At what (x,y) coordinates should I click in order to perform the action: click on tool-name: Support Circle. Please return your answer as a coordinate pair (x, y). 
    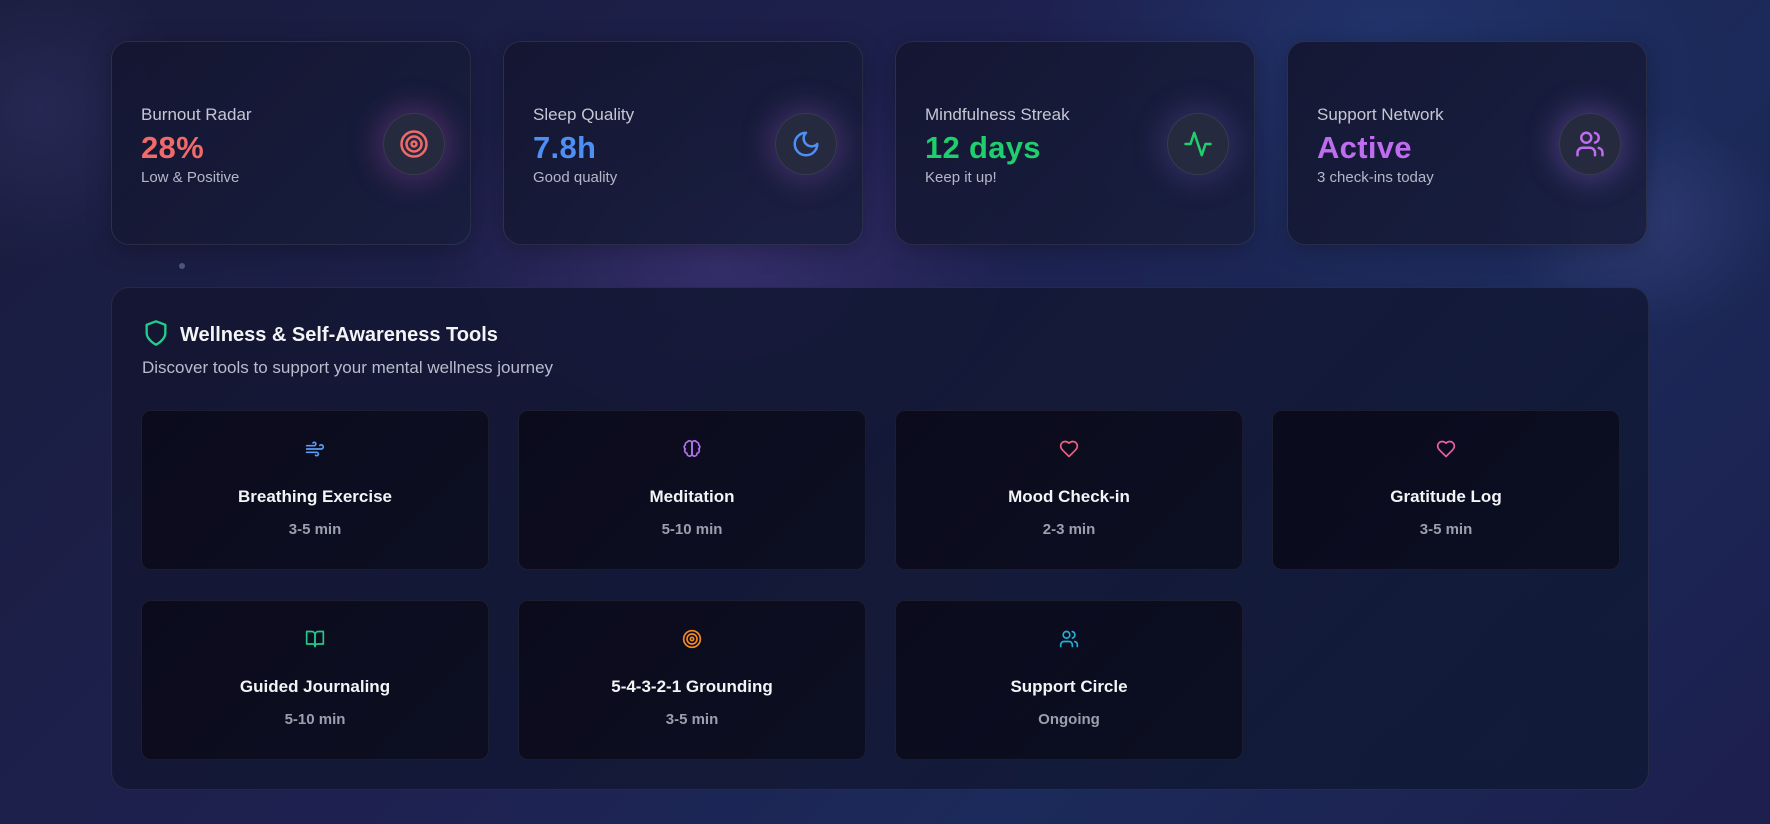
    Looking at the image, I should click on (1069, 686).